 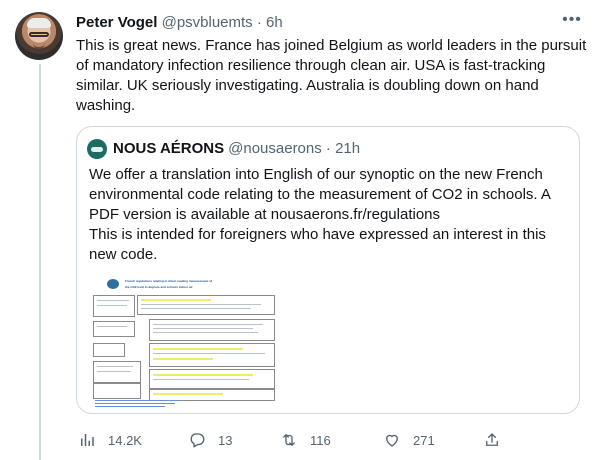 What do you see at coordinates (222, 22) in the screenshot?
I see `author-handle-time: @psvbluemts · 6h` at bounding box center [222, 22].